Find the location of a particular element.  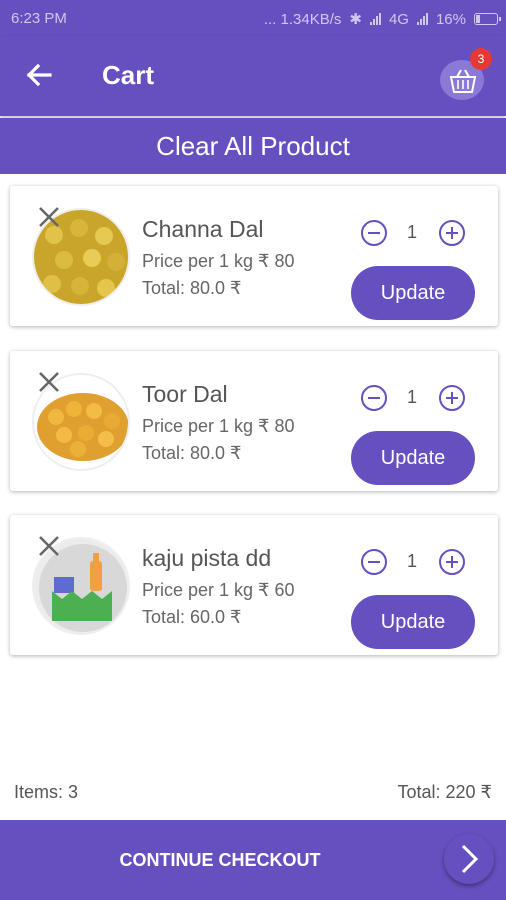

bluetooth-icon: ✱ is located at coordinates (355, 19).